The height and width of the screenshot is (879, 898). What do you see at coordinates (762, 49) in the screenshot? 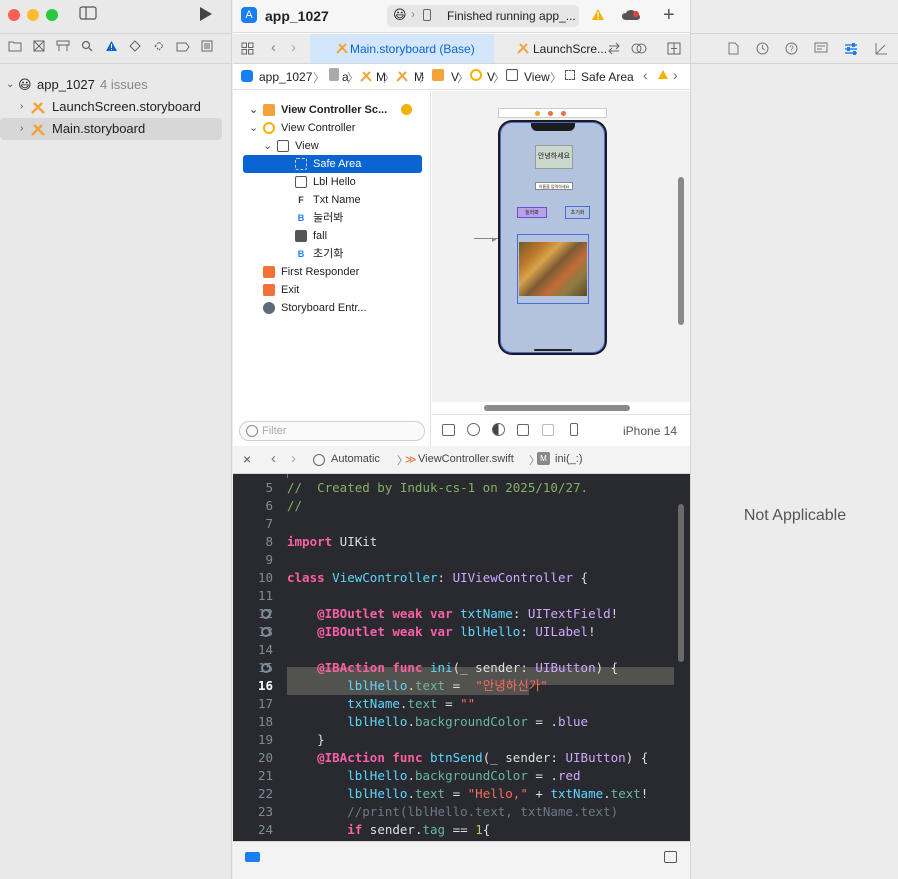
I see `history-icon` at bounding box center [762, 49].